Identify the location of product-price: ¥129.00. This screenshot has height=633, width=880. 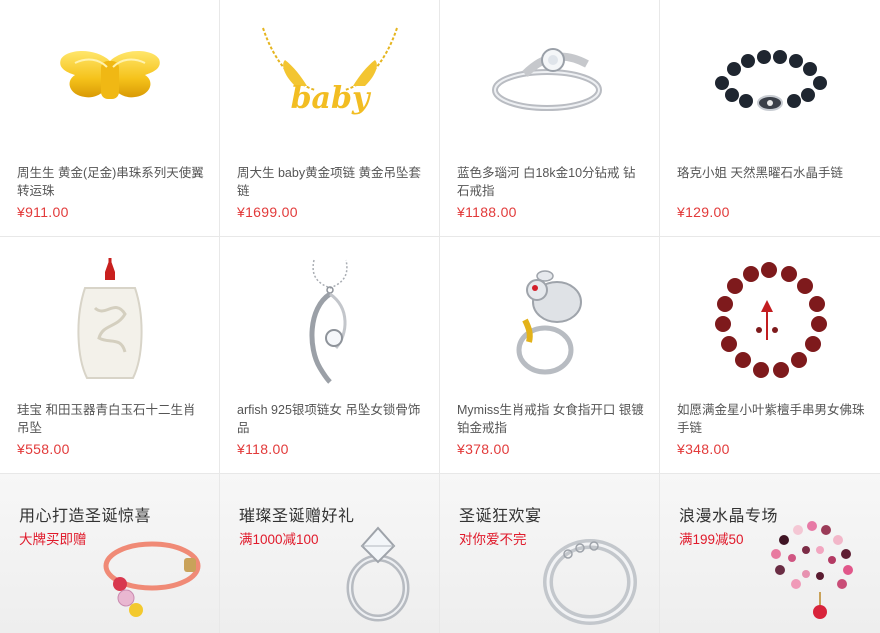
(703, 212).